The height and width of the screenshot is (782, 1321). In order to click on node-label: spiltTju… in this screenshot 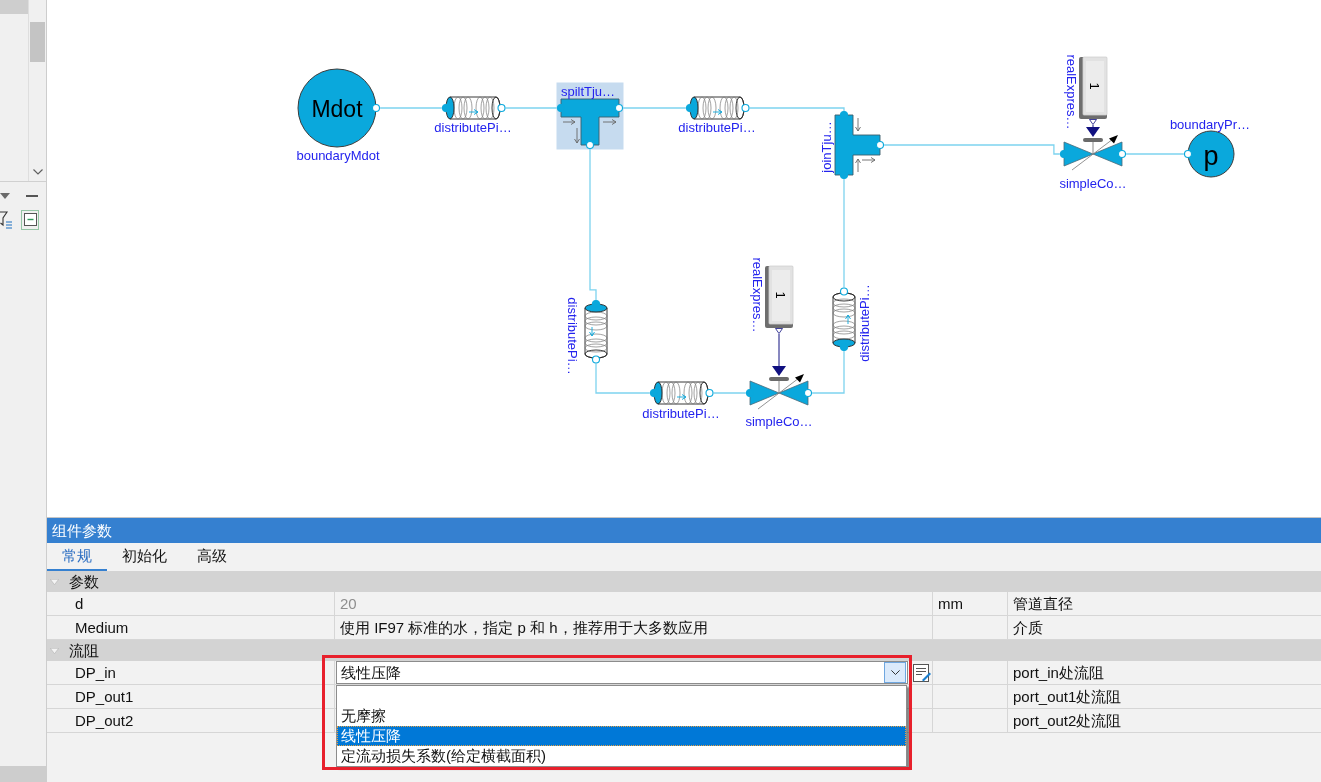, I will do `click(588, 91)`.